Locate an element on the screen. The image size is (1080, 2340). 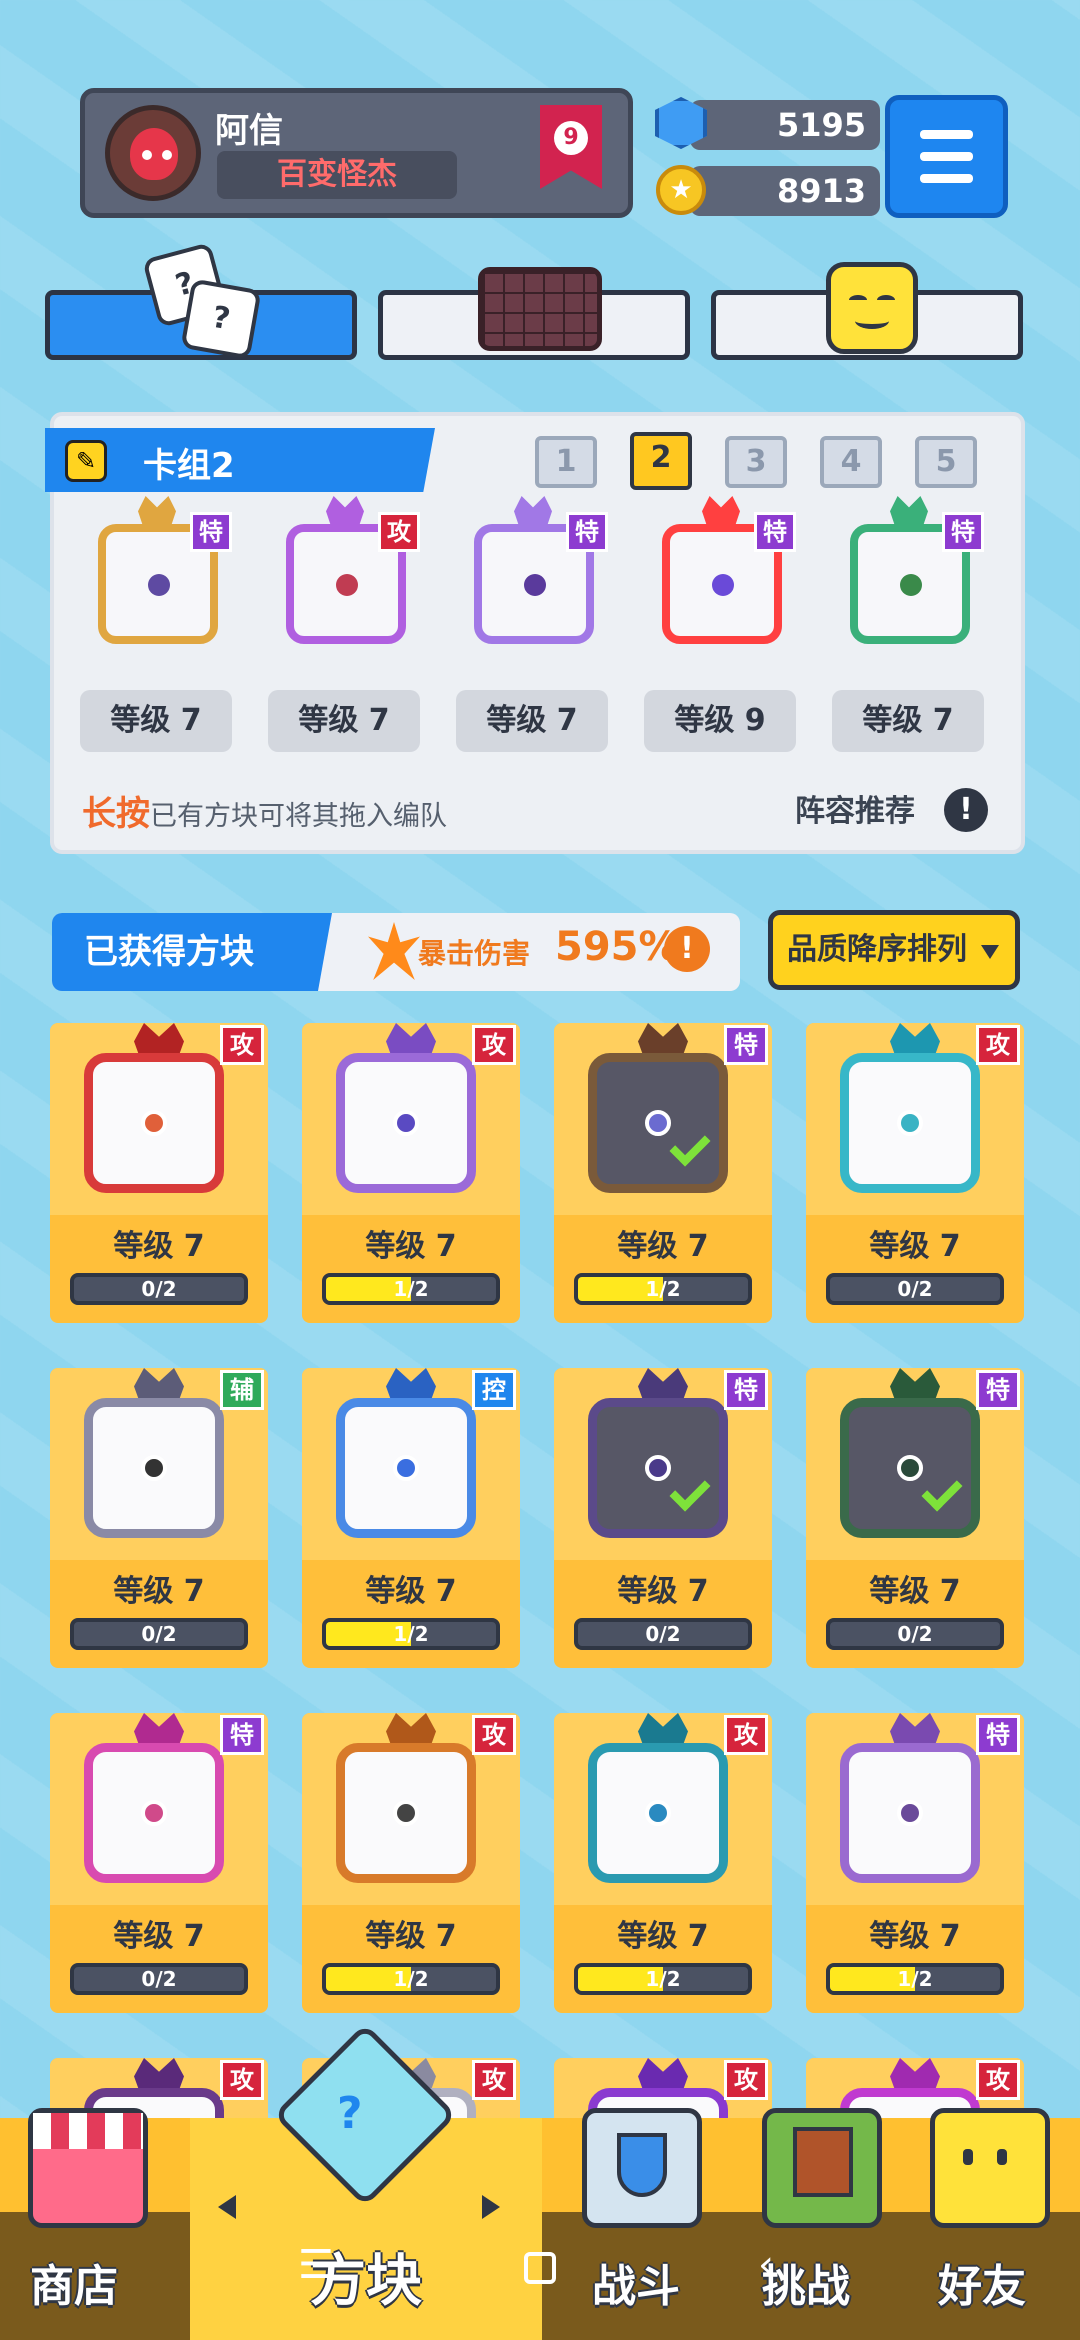
player-avatar is located at coordinates (153, 153).